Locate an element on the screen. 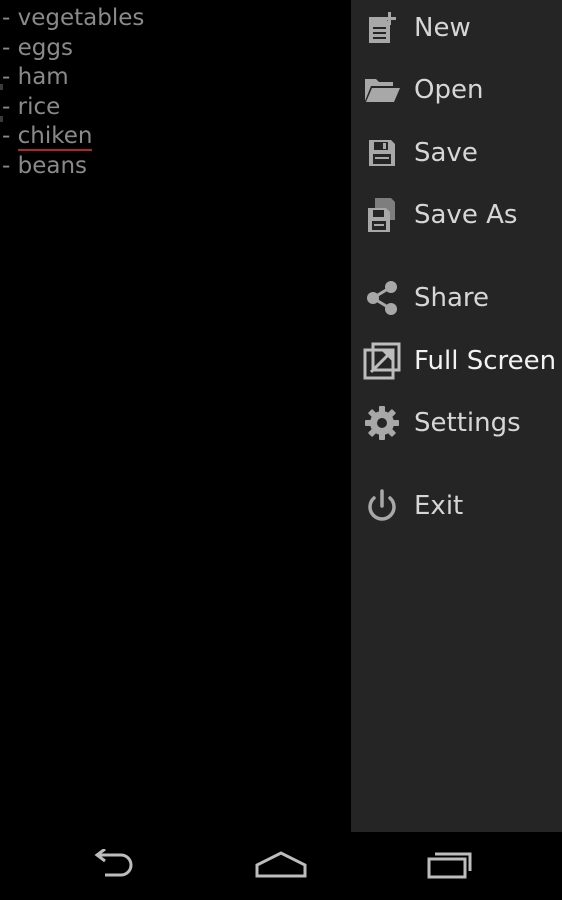 The height and width of the screenshot is (900, 562). line-text: vegetables is located at coordinates (81, 18).